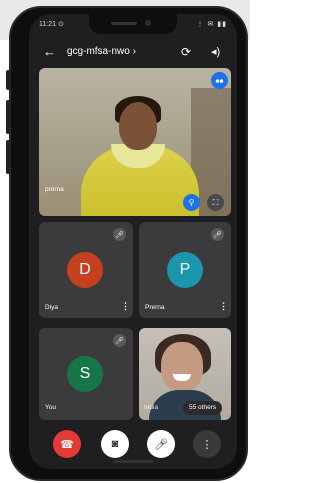 The height and width of the screenshot is (483, 320). I want to click on more-options-button: ⋮, so click(207, 444).